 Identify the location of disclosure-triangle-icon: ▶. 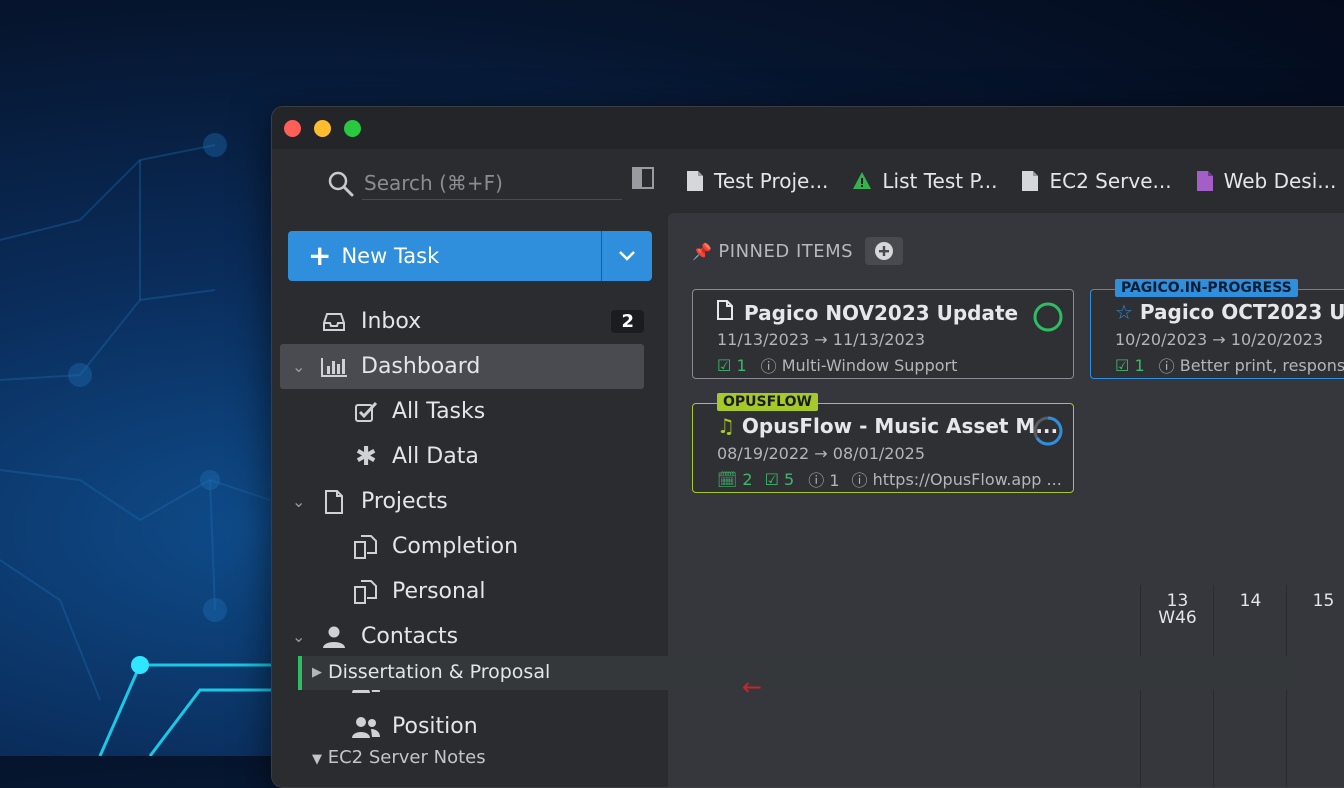
(317, 672).